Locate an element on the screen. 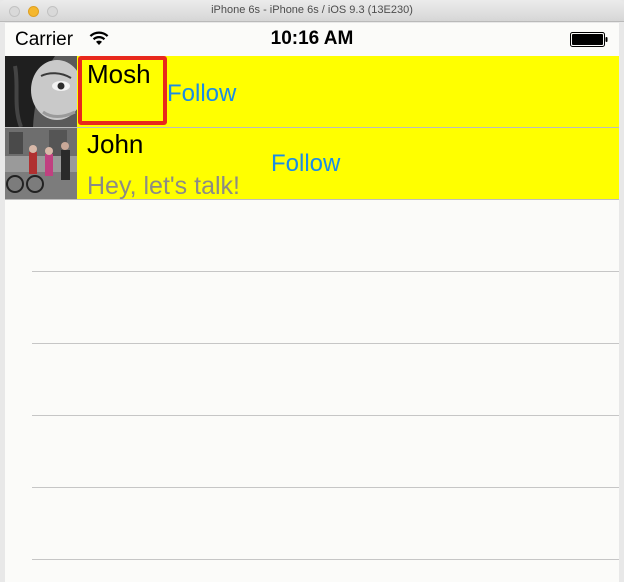 This screenshot has width=624, height=582. table-row: Mosh Follow is located at coordinates (312, 92).